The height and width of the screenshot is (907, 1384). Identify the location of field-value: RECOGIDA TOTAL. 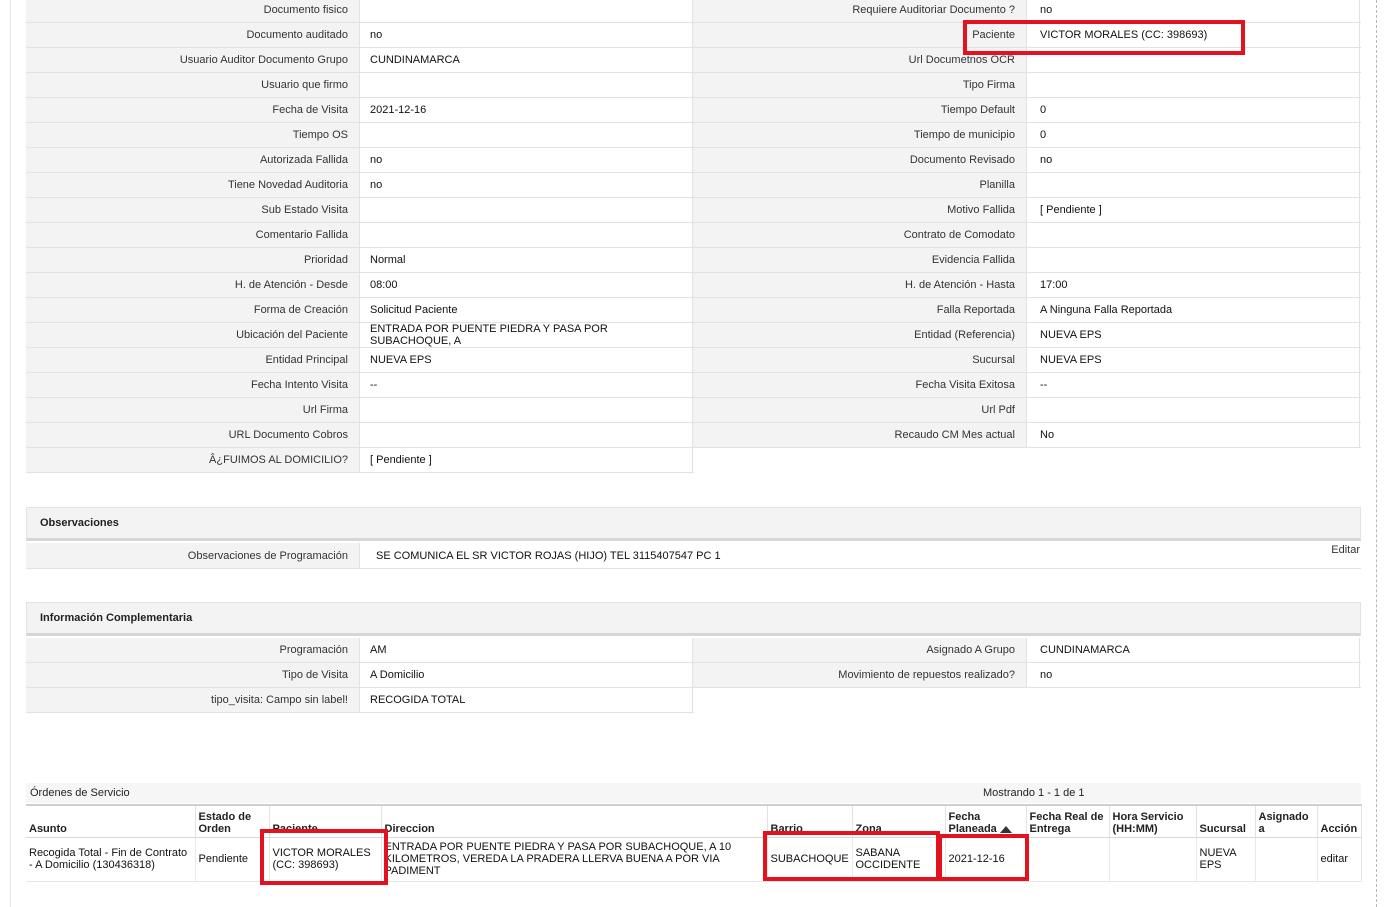
(526, 700).